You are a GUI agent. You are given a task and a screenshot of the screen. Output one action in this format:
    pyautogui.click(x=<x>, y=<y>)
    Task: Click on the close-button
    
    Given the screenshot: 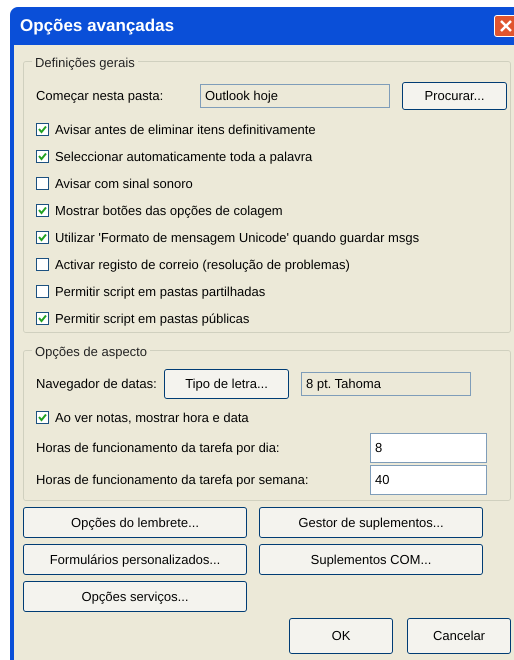 What is the action you would take?
    pyautogui.click(x=504, y=26)
    